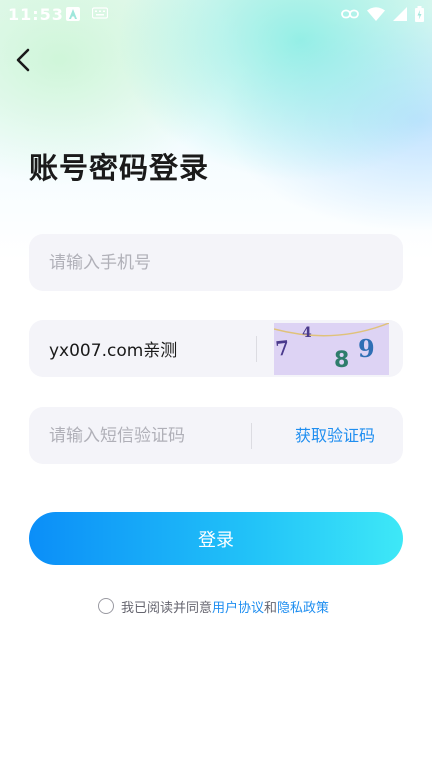 This screenshot has width=432, height=768. Describe the element at coordinates (307, 333) in the screenshot. I see `captcha-char-2: 4` at that location.